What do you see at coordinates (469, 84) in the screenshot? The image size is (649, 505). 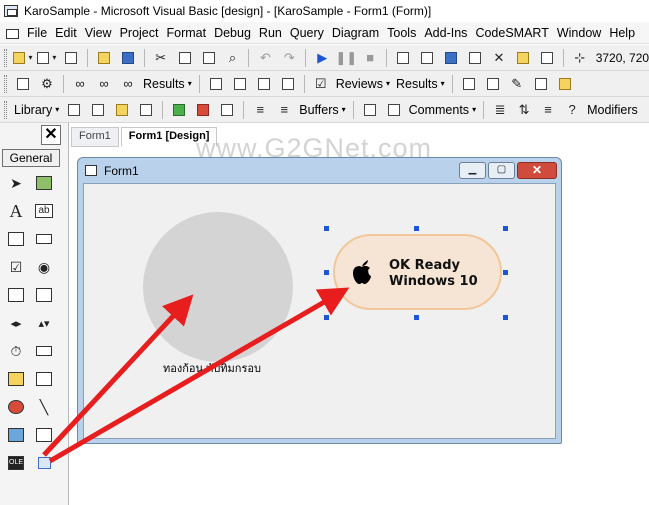 I see `list-icon` at bounding box center [469, 84].